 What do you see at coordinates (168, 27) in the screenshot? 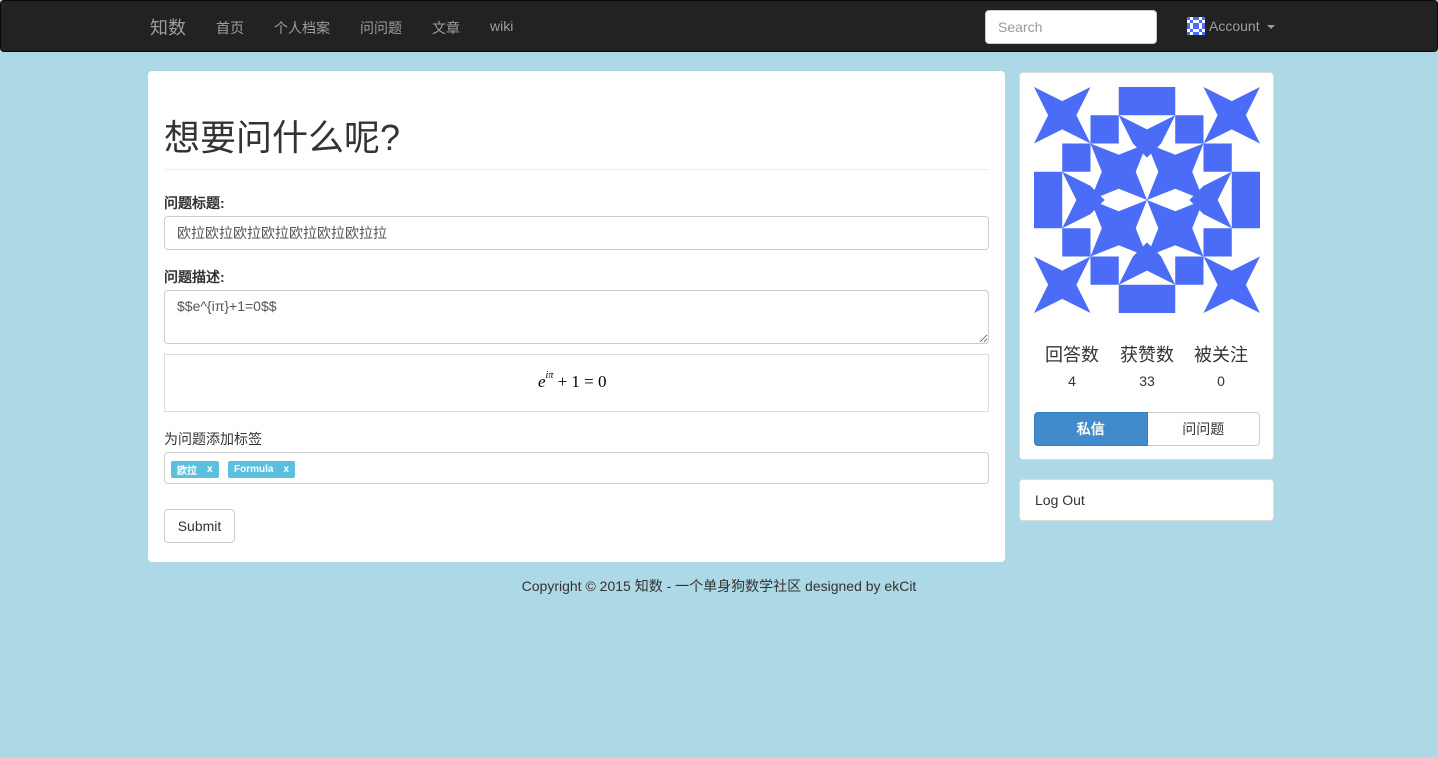
I see `brand-logo: 知数` at bounding box center [168, 27].